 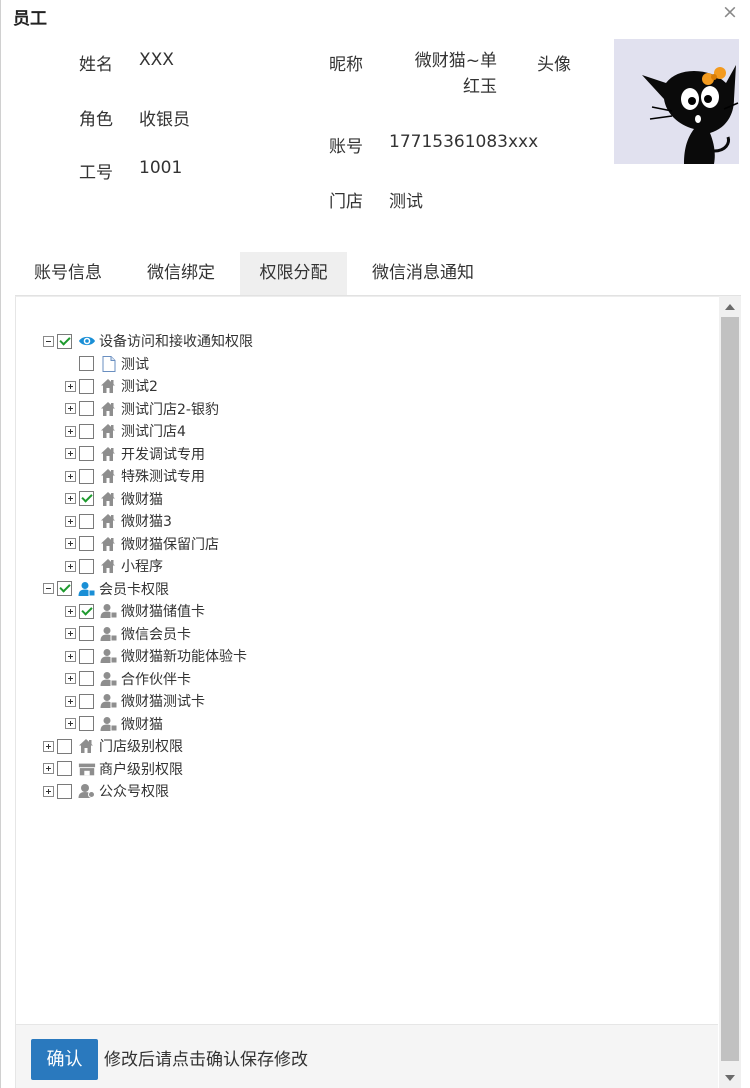 What do you see at coordinates (156, 60) in the screenshot?
I see `name-value: XXX` at bounding box center [156, 60].